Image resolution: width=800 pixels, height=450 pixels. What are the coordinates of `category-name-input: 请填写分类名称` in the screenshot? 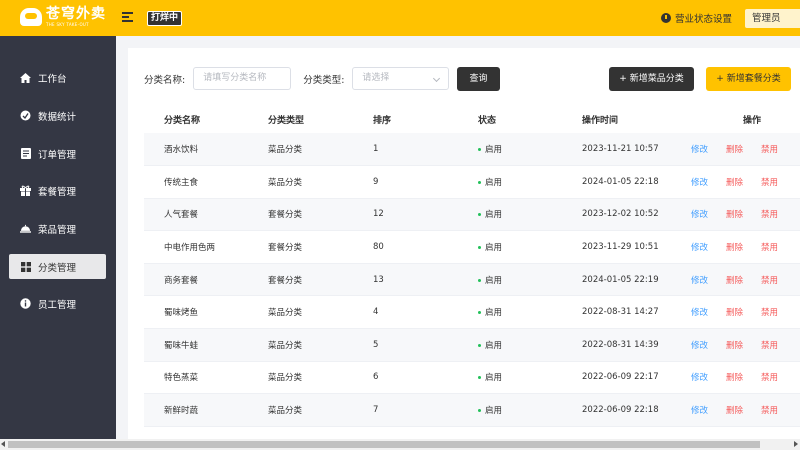 It's located at (242, 78).